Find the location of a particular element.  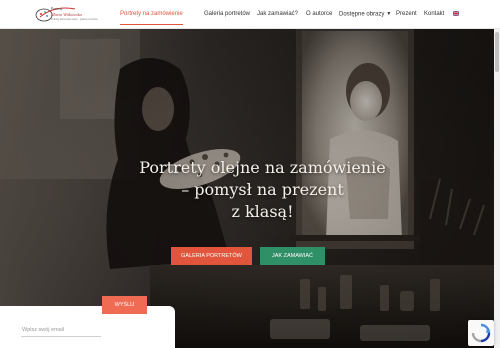

nav-label: Kontakt is located at coordinates (434, 14).